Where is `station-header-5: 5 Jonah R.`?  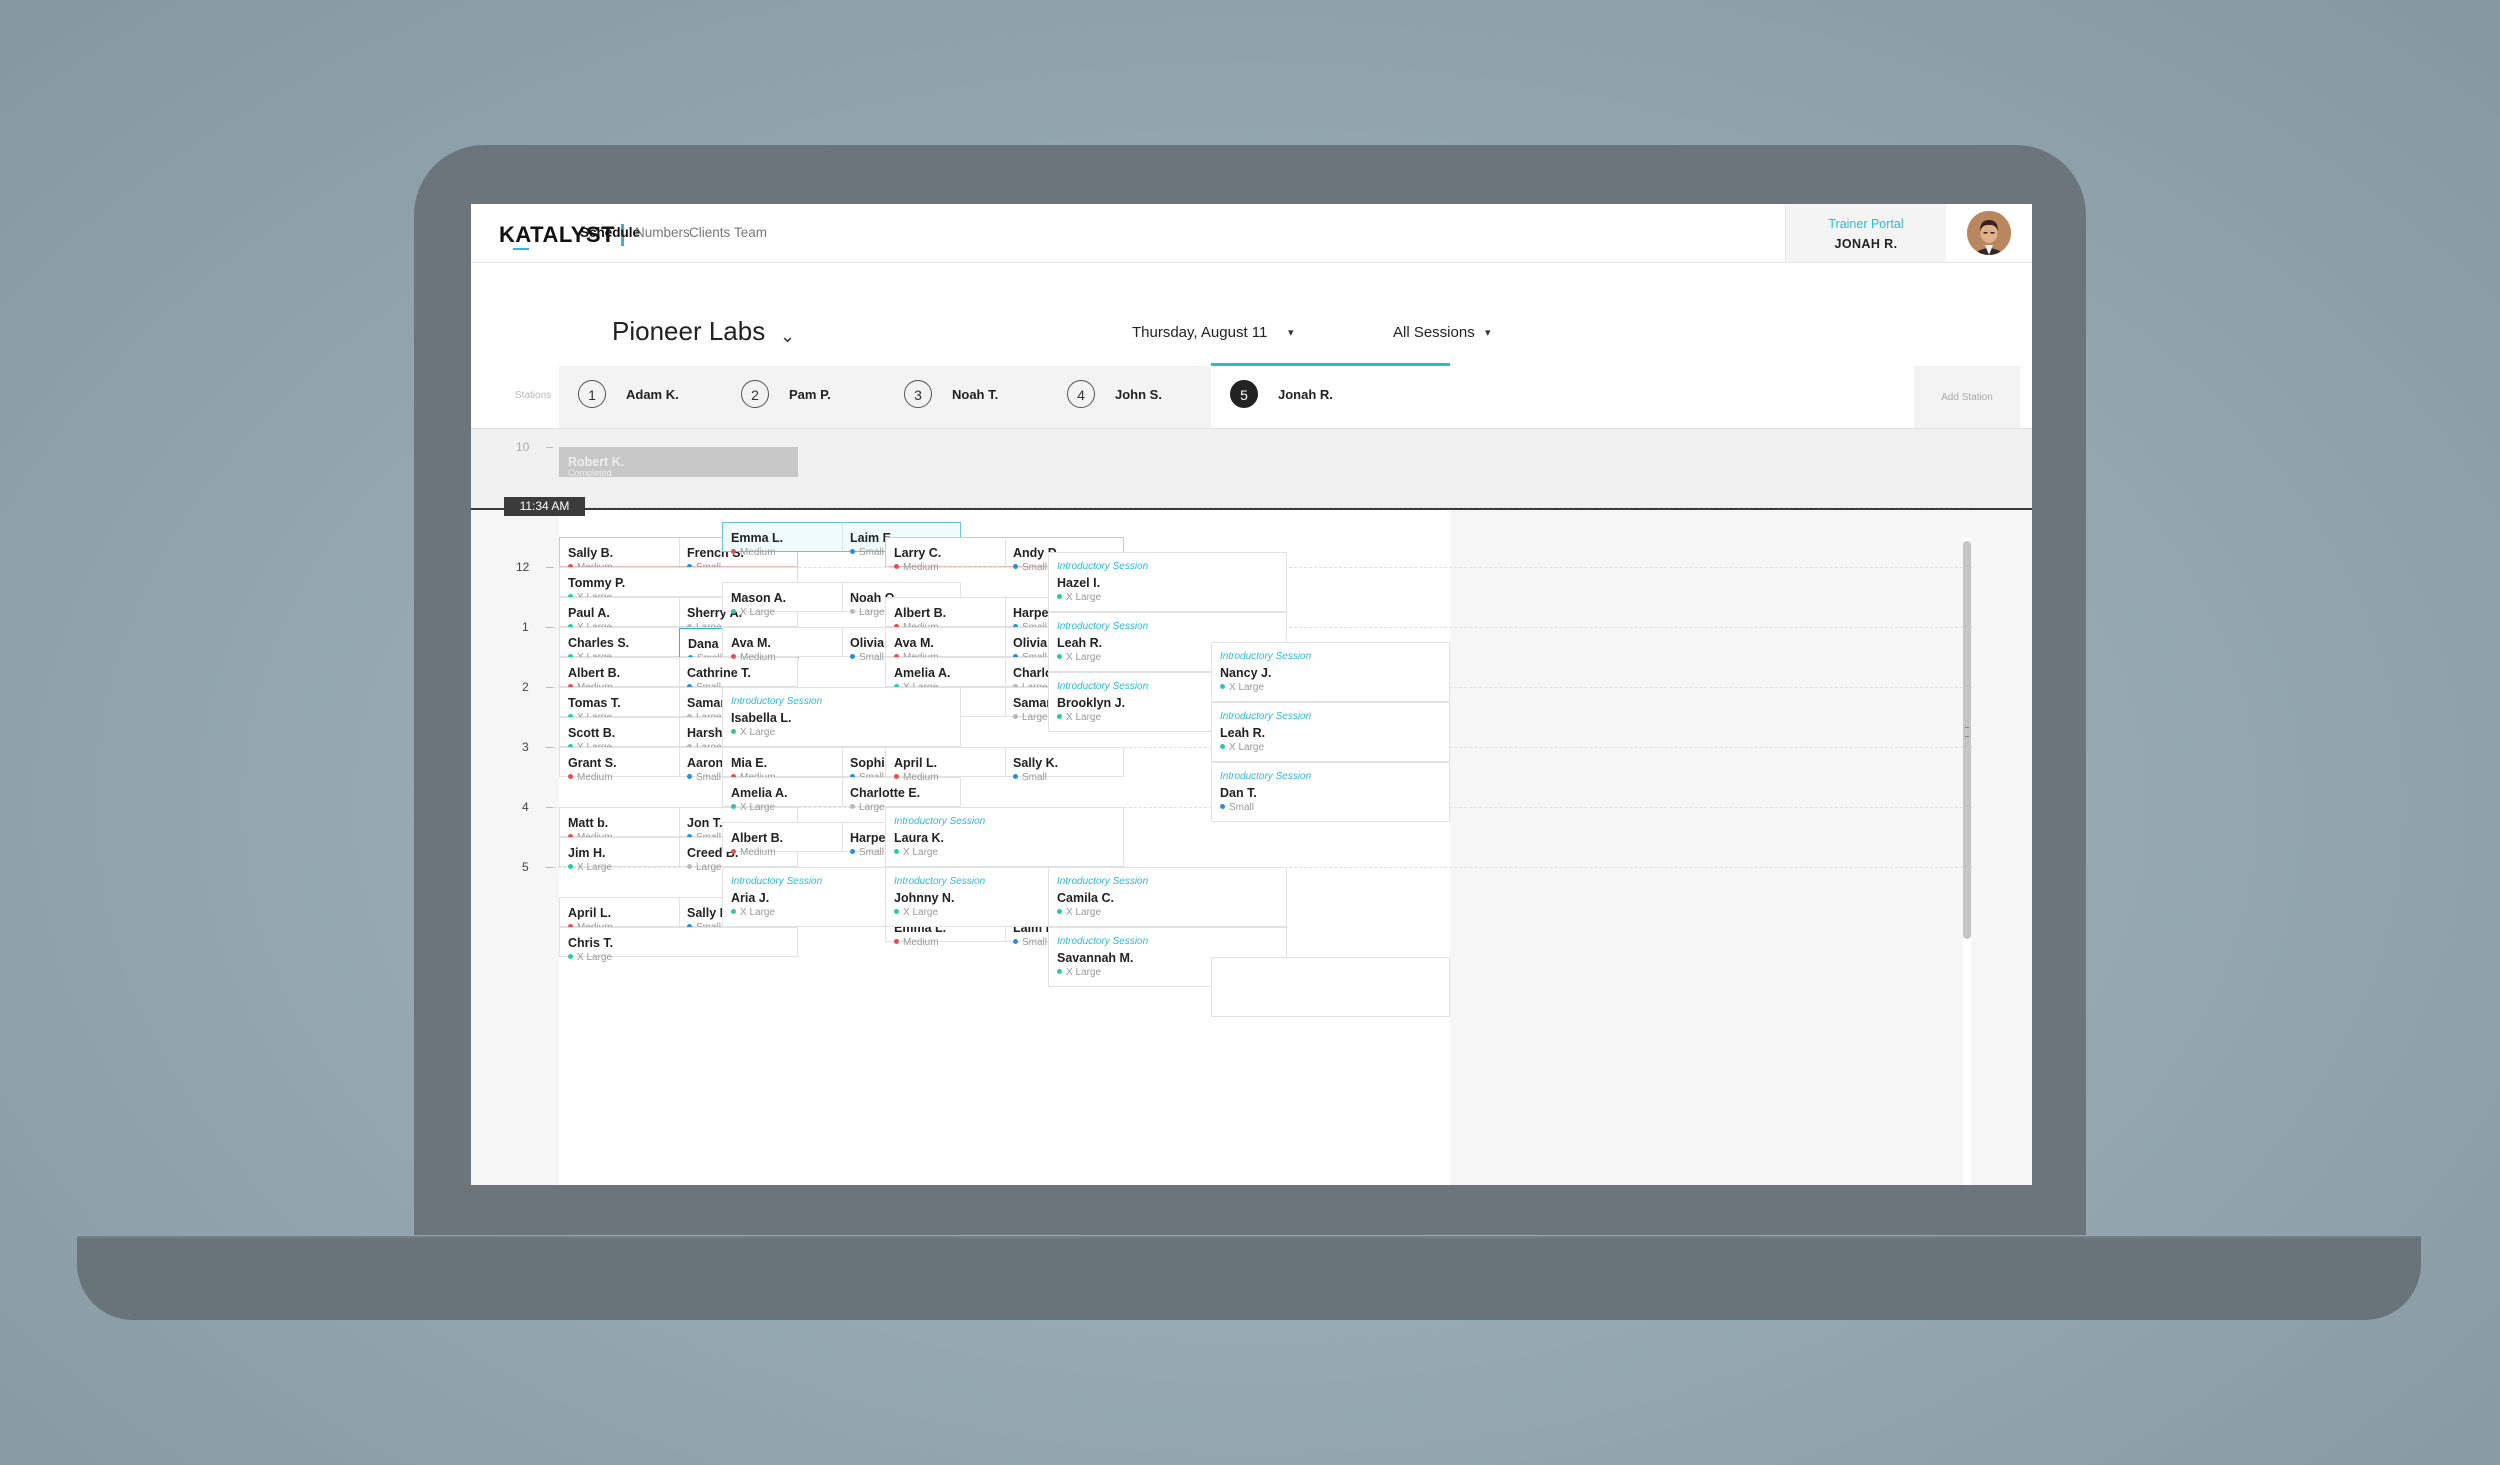
station-header-5: 5 Jonah R. is located at coordinates (1330, 396).